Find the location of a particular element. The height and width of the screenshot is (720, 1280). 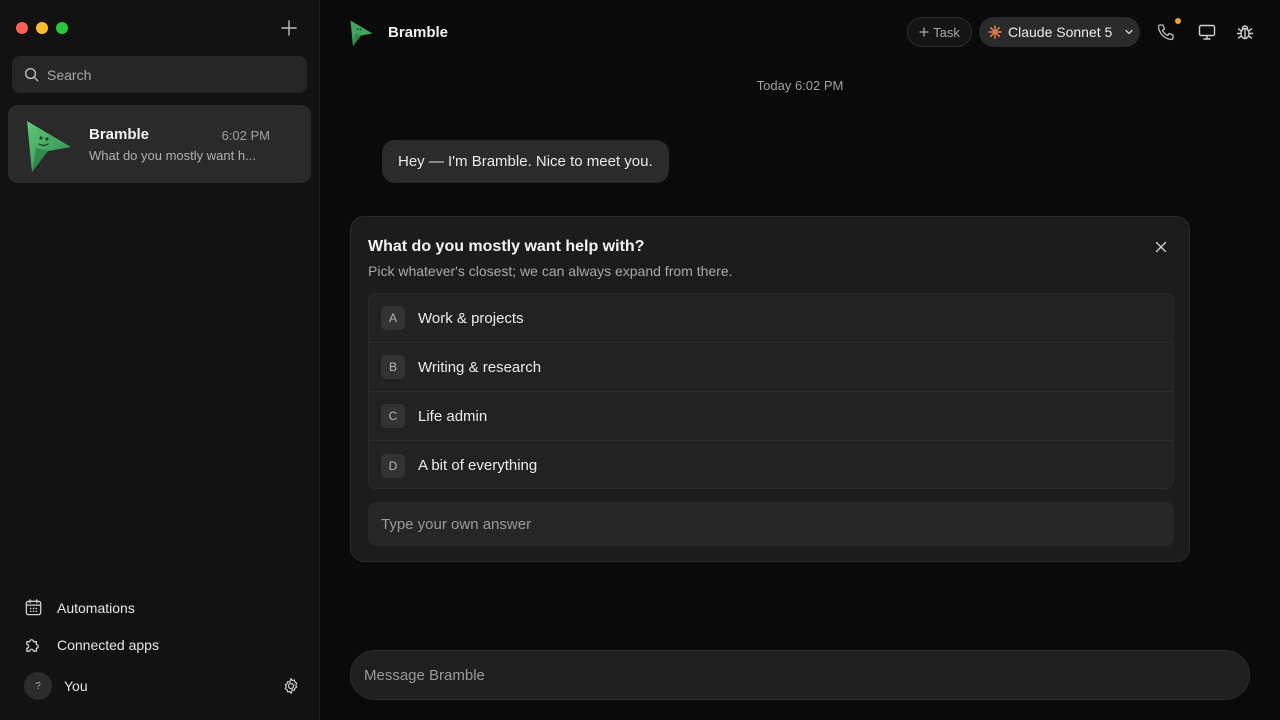

search-box is located at coordinates (159, 74).